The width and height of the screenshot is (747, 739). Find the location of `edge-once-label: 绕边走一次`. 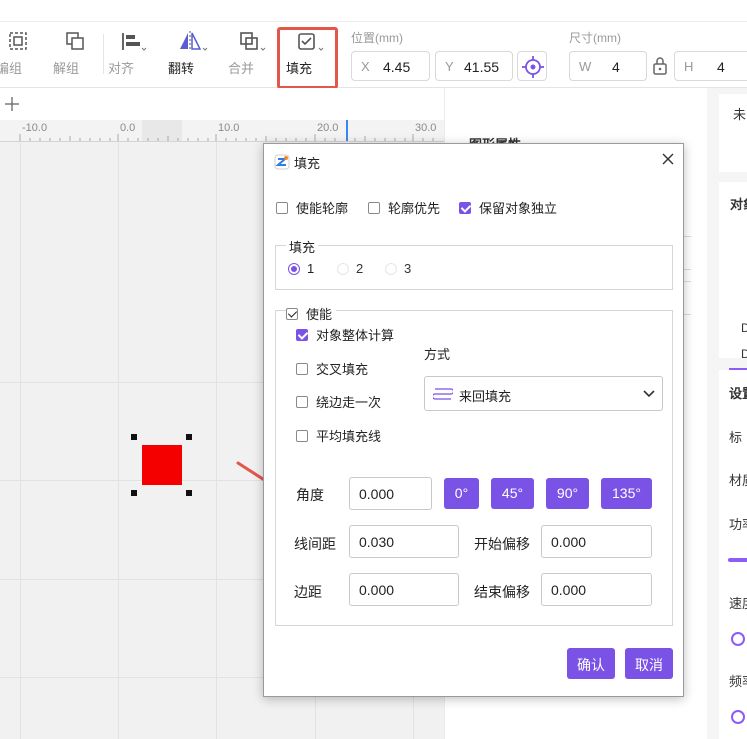

edge-once-label: 绕边走一次 is located at coordinates (349, 402).